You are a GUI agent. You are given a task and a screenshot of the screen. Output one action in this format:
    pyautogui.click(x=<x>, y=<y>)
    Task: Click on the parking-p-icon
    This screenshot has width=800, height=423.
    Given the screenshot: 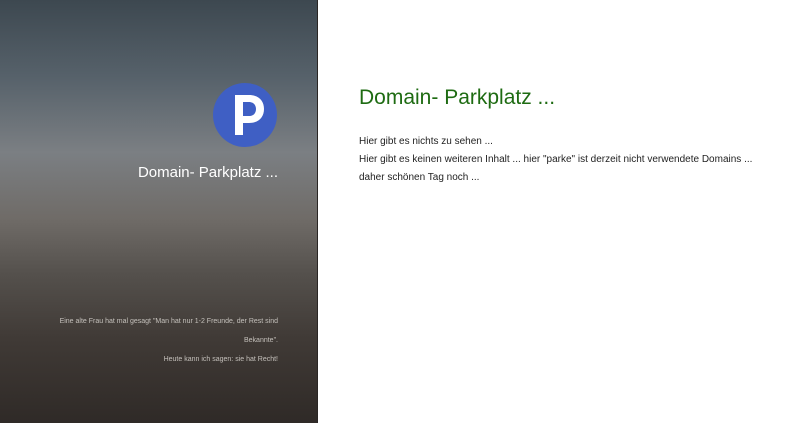 What is the action you would take?
    pyautogui.click(x=245, y=115)
    